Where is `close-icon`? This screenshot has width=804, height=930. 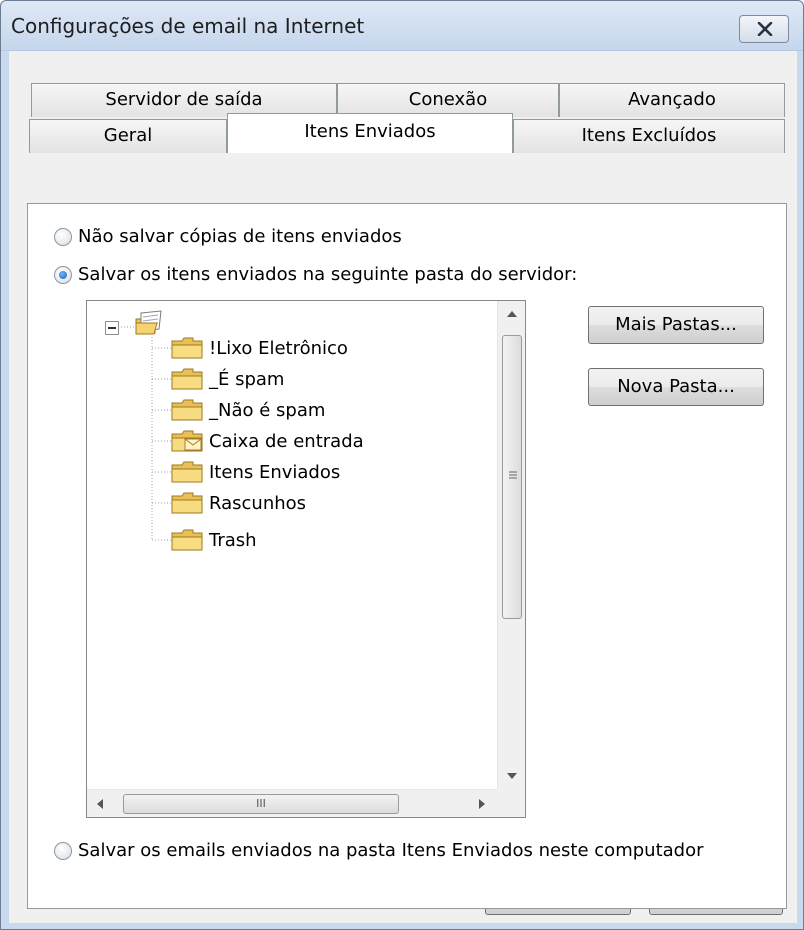 close-icon is located at coordinates (765, 29).